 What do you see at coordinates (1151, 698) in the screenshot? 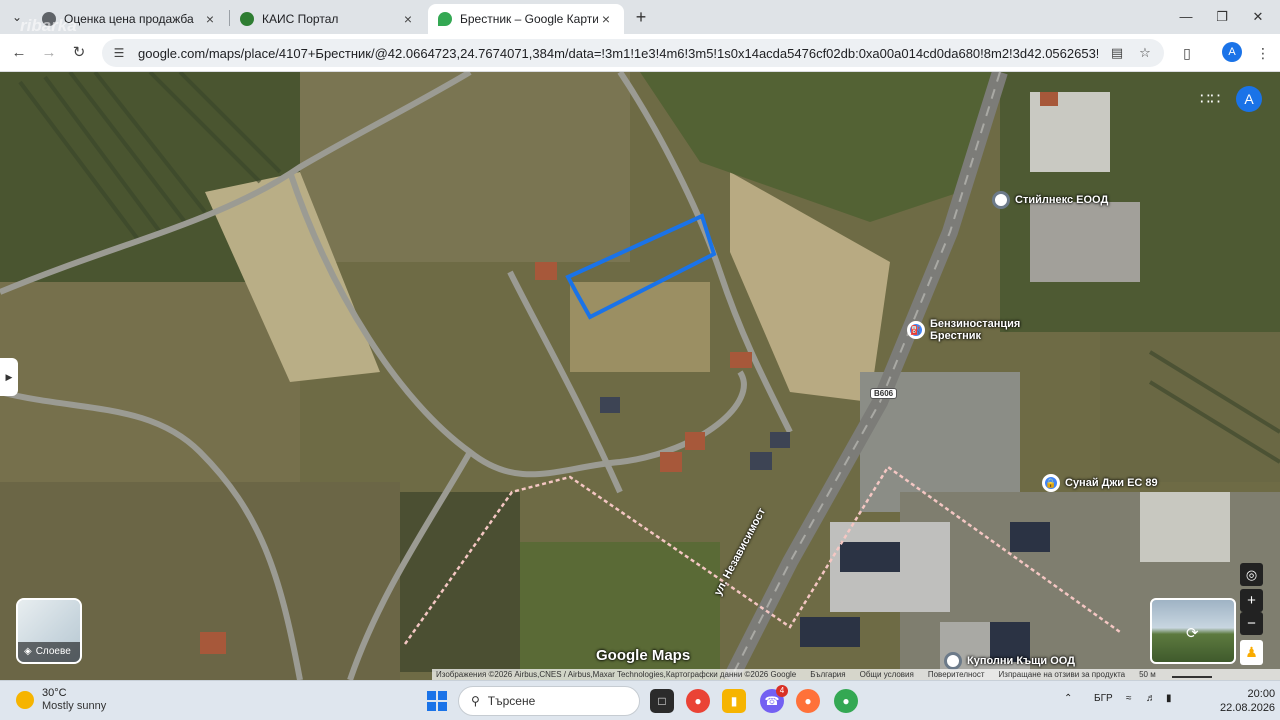
I see `volume-icon: ♬` at bounding box center [1151, 698].